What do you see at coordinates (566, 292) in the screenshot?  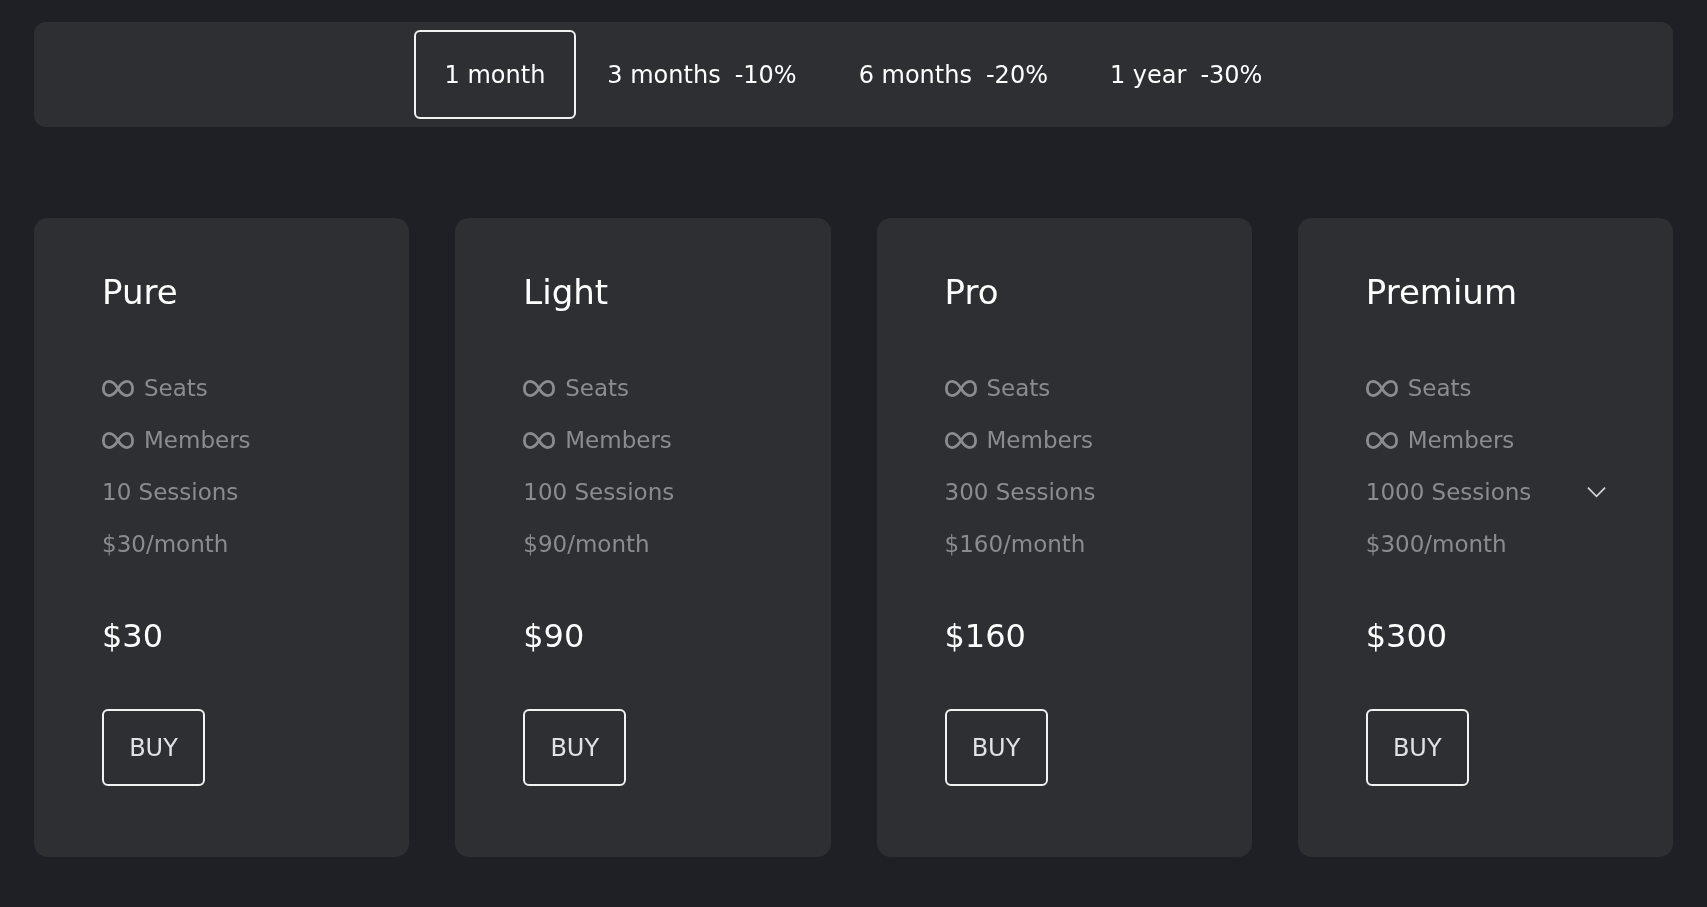 I see `plan-name: Light` at bounding box center [566, 292].